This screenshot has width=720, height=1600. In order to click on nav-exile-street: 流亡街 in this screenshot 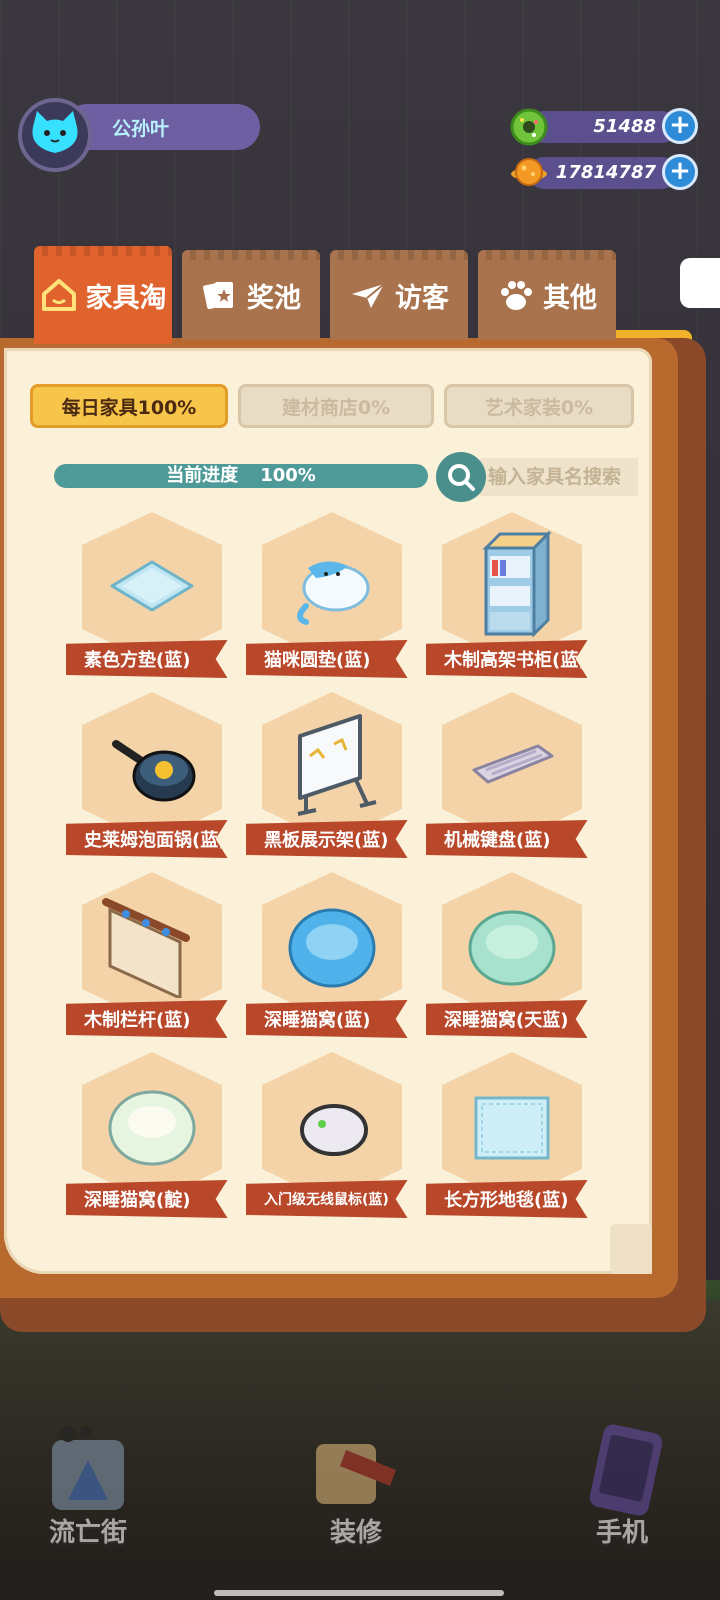, I will do `click(88, 1490)`.